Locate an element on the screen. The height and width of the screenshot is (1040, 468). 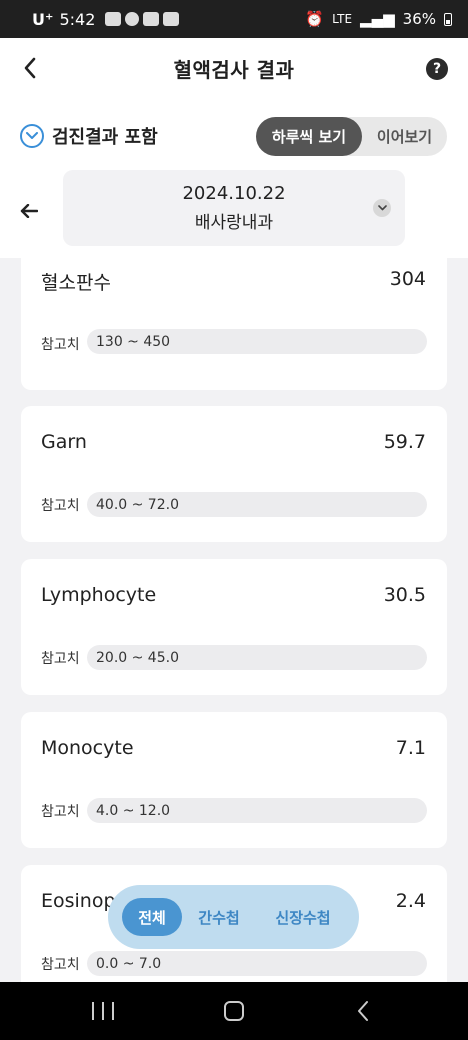
test-value: 30.5 is located at coordinates (404, 595).